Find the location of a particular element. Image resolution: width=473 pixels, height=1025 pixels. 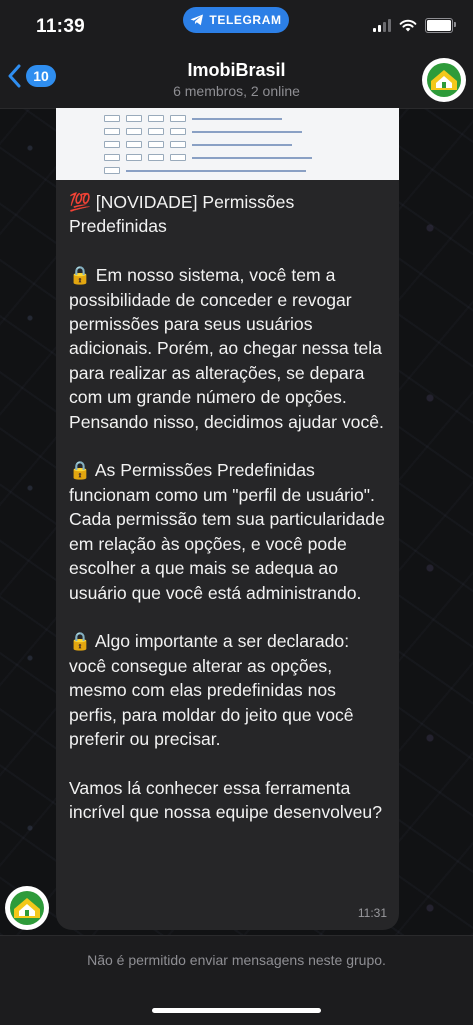

permissions-table-thumbnail is located at coordinates (229, 142).